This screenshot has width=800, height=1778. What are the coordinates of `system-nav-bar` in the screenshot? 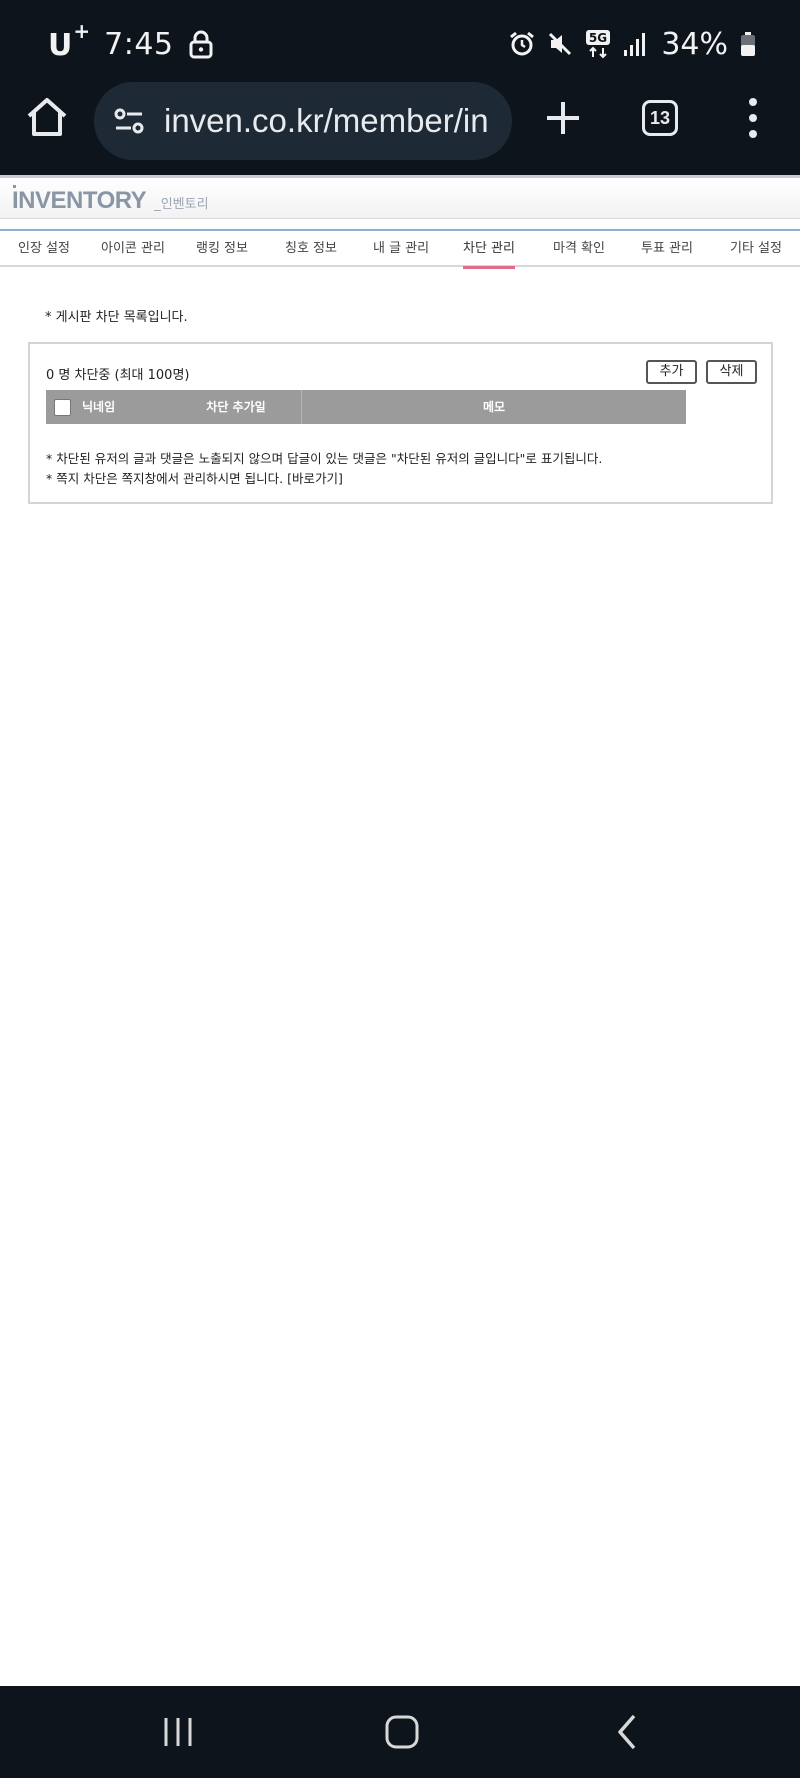 It's located at (400, 1732).